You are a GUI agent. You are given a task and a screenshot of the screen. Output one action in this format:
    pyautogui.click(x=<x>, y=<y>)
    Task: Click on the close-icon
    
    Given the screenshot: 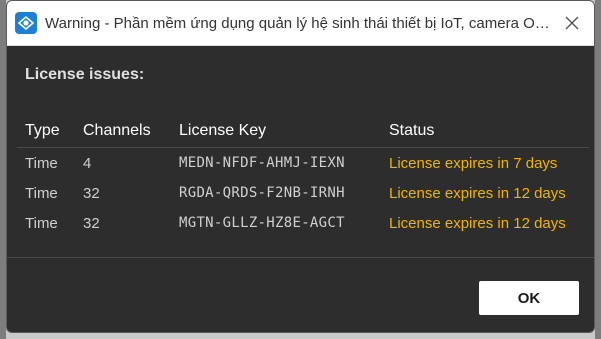 What is the action you would take?
    pyautogui.click(x=572, y=23)
    